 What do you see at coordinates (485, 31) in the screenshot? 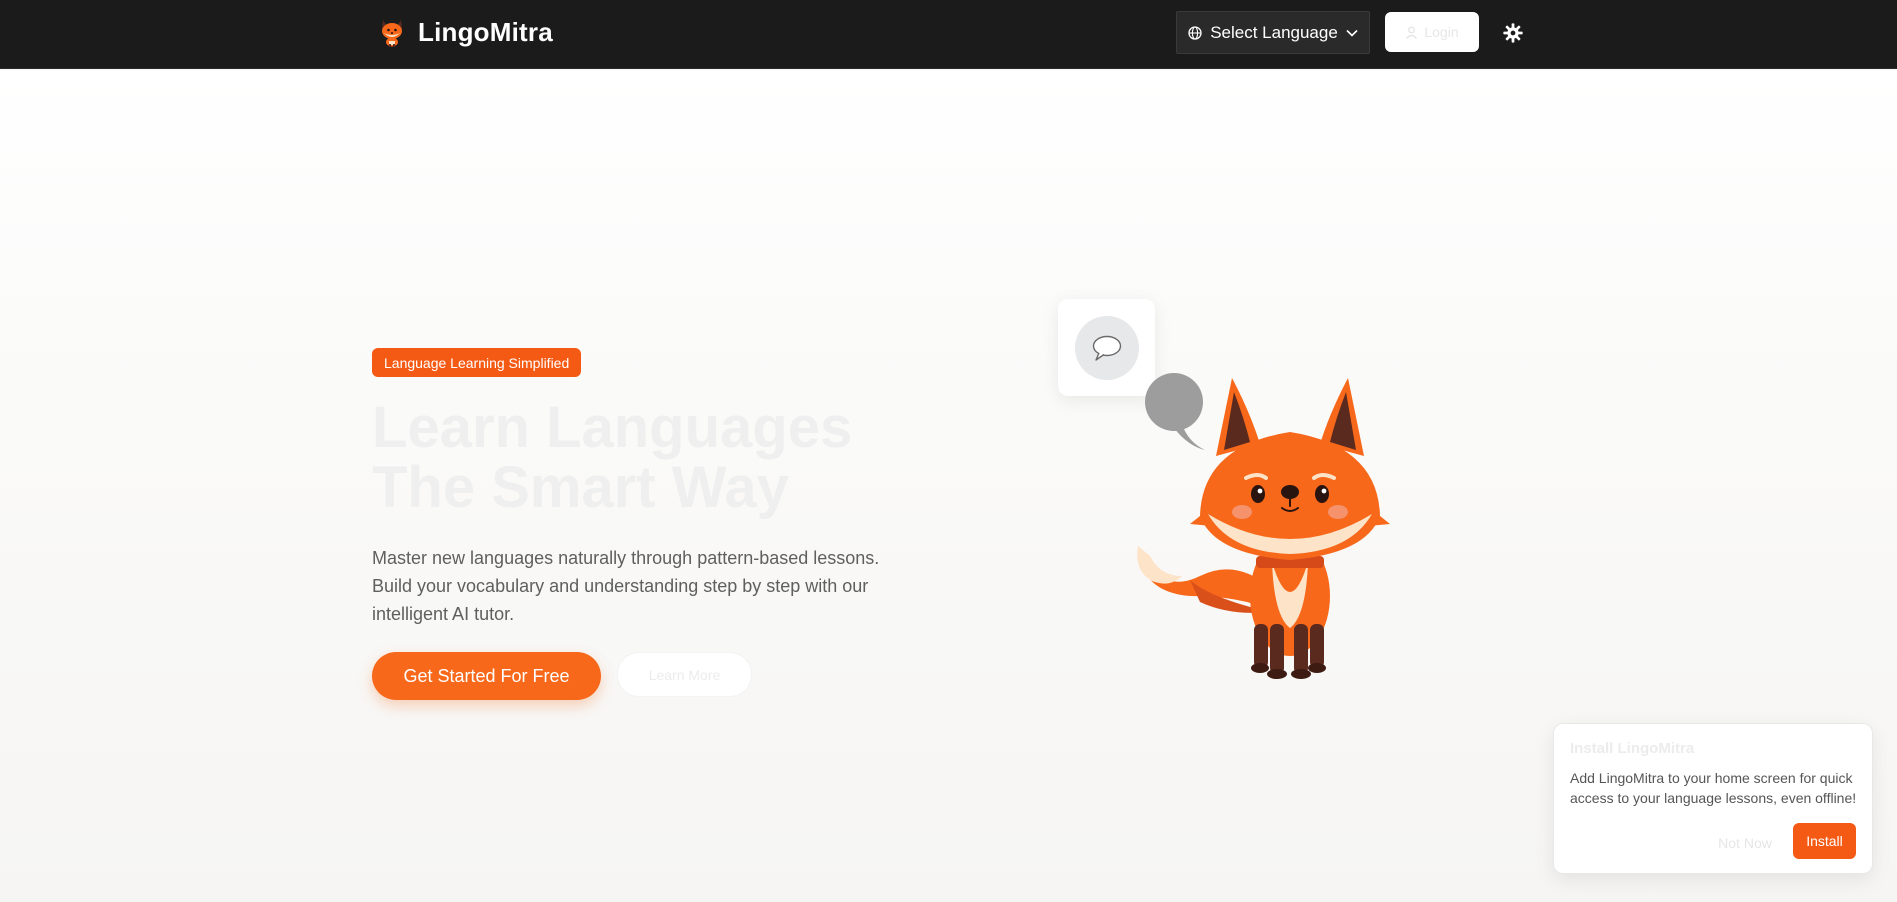
I see `brand-name: LingoMitra` at bounding box center [485, 31].